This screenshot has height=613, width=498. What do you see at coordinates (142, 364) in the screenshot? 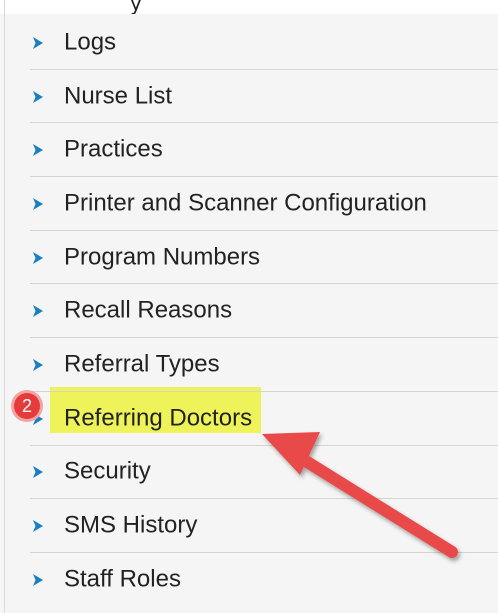
I see `menu-item-label: Referral Types` at bounding box center [142, 364].